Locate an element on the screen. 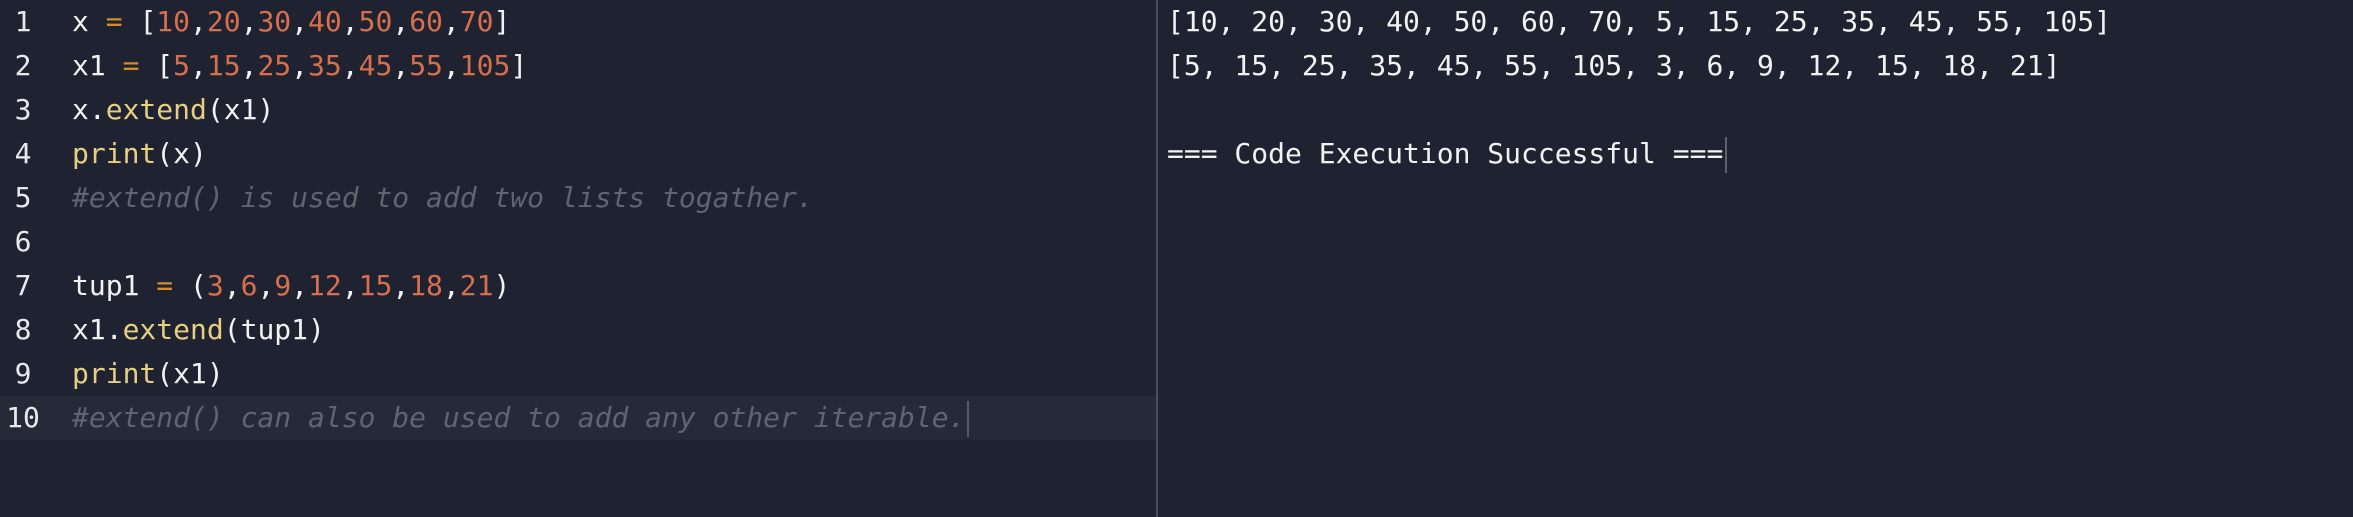  text-cursor is located at coordinates (968, 419).